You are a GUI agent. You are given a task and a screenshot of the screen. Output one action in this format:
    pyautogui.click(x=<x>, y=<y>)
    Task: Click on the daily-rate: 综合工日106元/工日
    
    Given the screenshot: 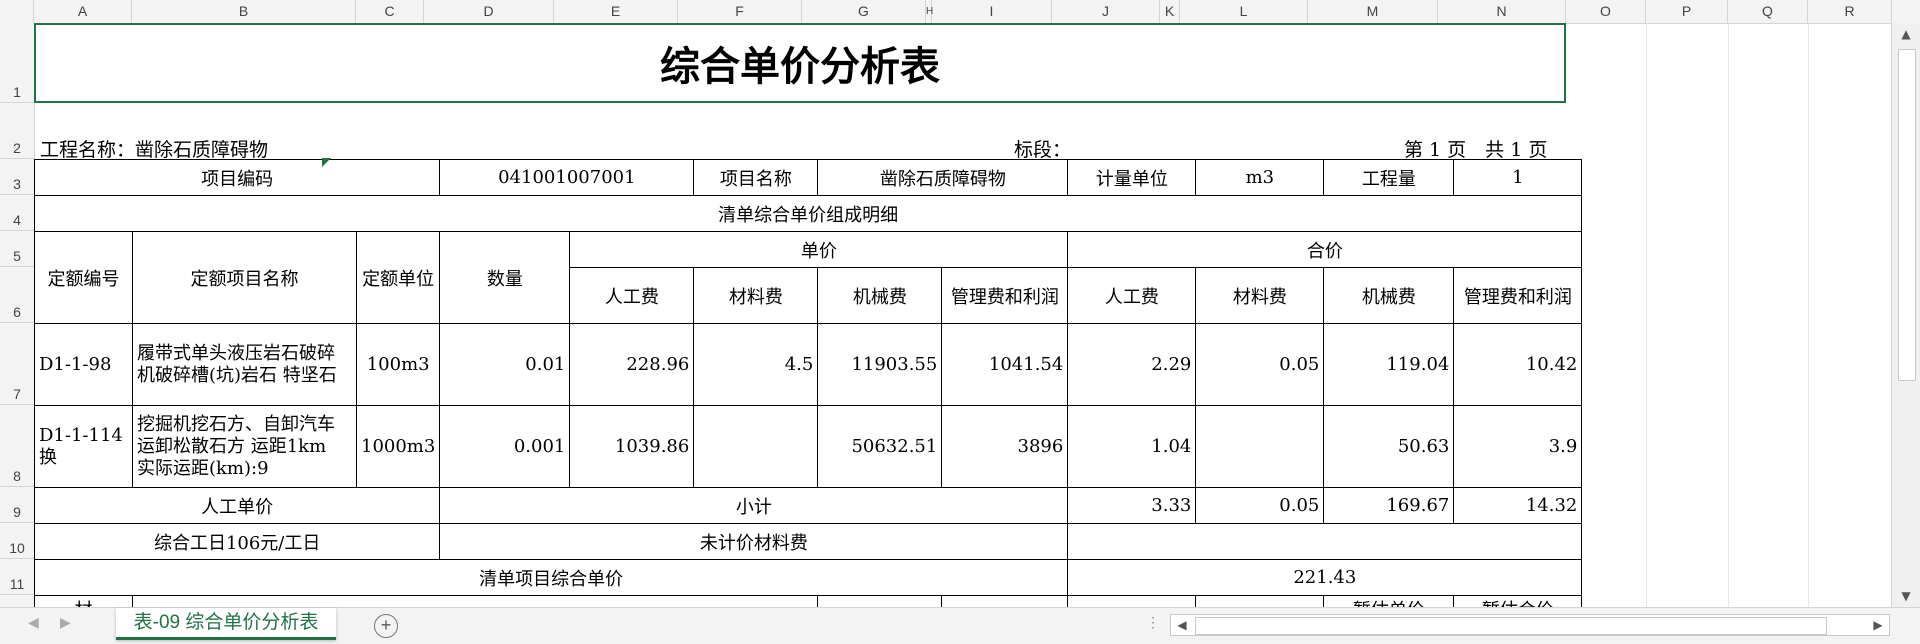 What is the action you would take?
    pyautogui.click(x=237, y=541)
    